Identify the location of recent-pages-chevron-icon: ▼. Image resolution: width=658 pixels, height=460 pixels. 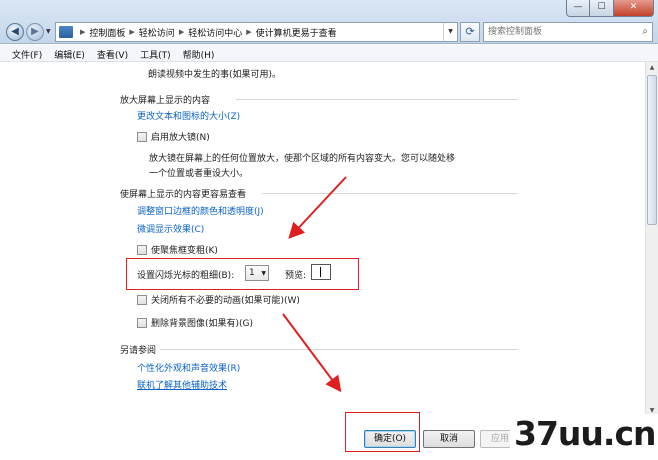
(48, 31).